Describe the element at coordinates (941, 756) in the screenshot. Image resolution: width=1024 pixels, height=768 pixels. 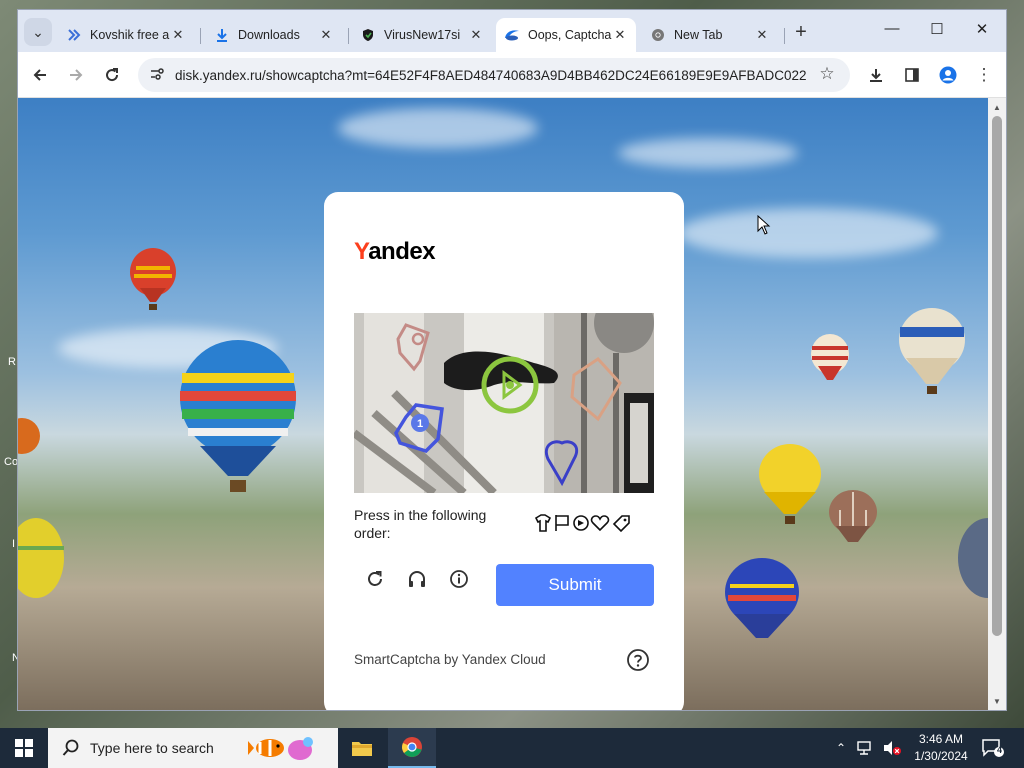
I see `clock-date: 1/30/2024` at that location.